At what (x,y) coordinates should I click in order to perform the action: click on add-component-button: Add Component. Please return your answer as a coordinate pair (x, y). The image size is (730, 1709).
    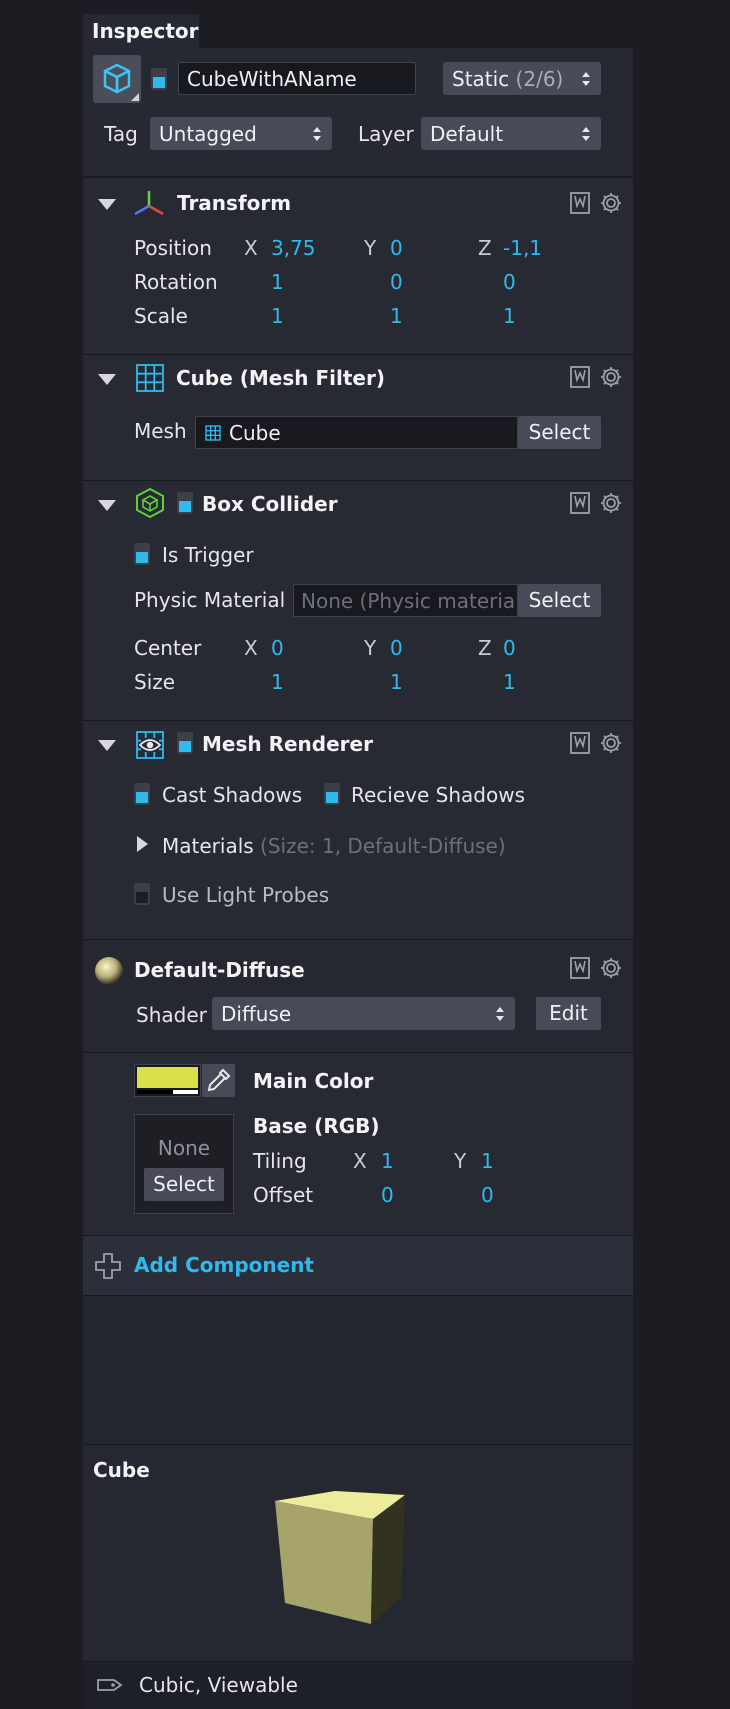
    Looking at the image, I should click on (358, 1265).